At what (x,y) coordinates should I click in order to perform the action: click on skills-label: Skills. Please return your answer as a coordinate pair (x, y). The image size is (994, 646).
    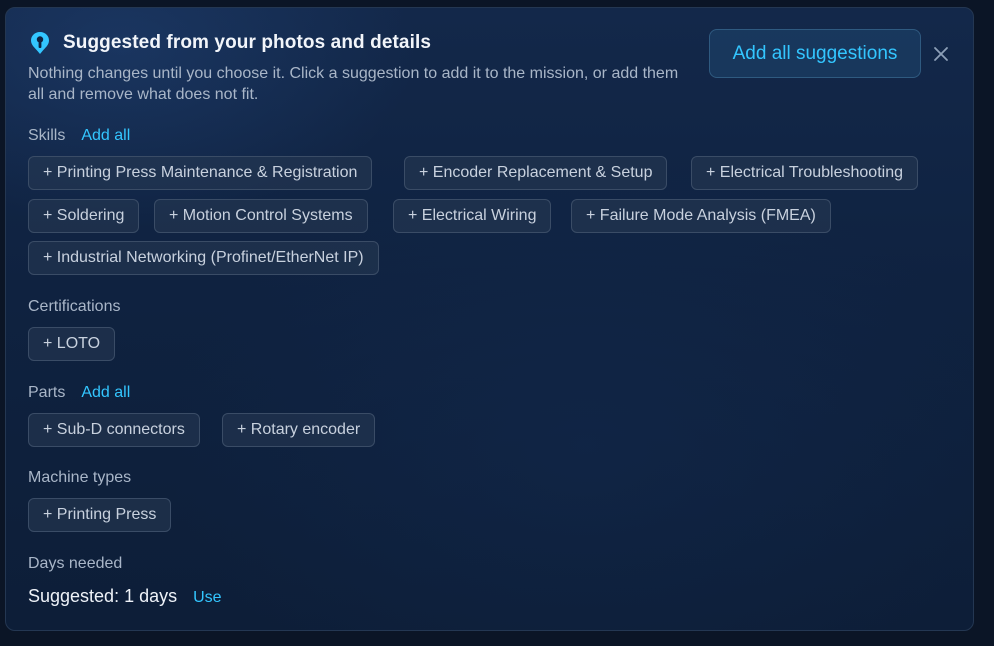
    Looking at the image, I should click on (47, 135).